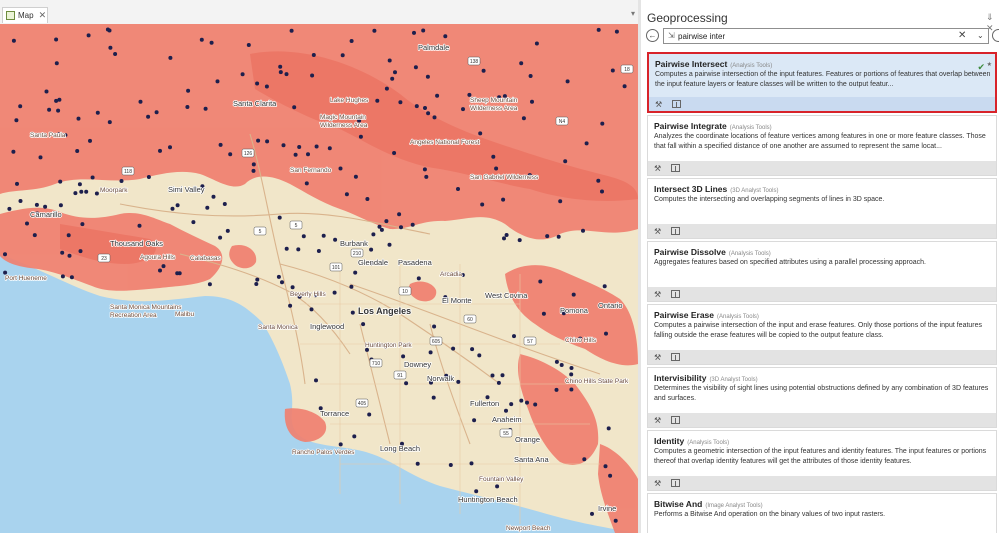 The image size is (999, 533). I want to click on place-label: West Covina, so click(506, 295).